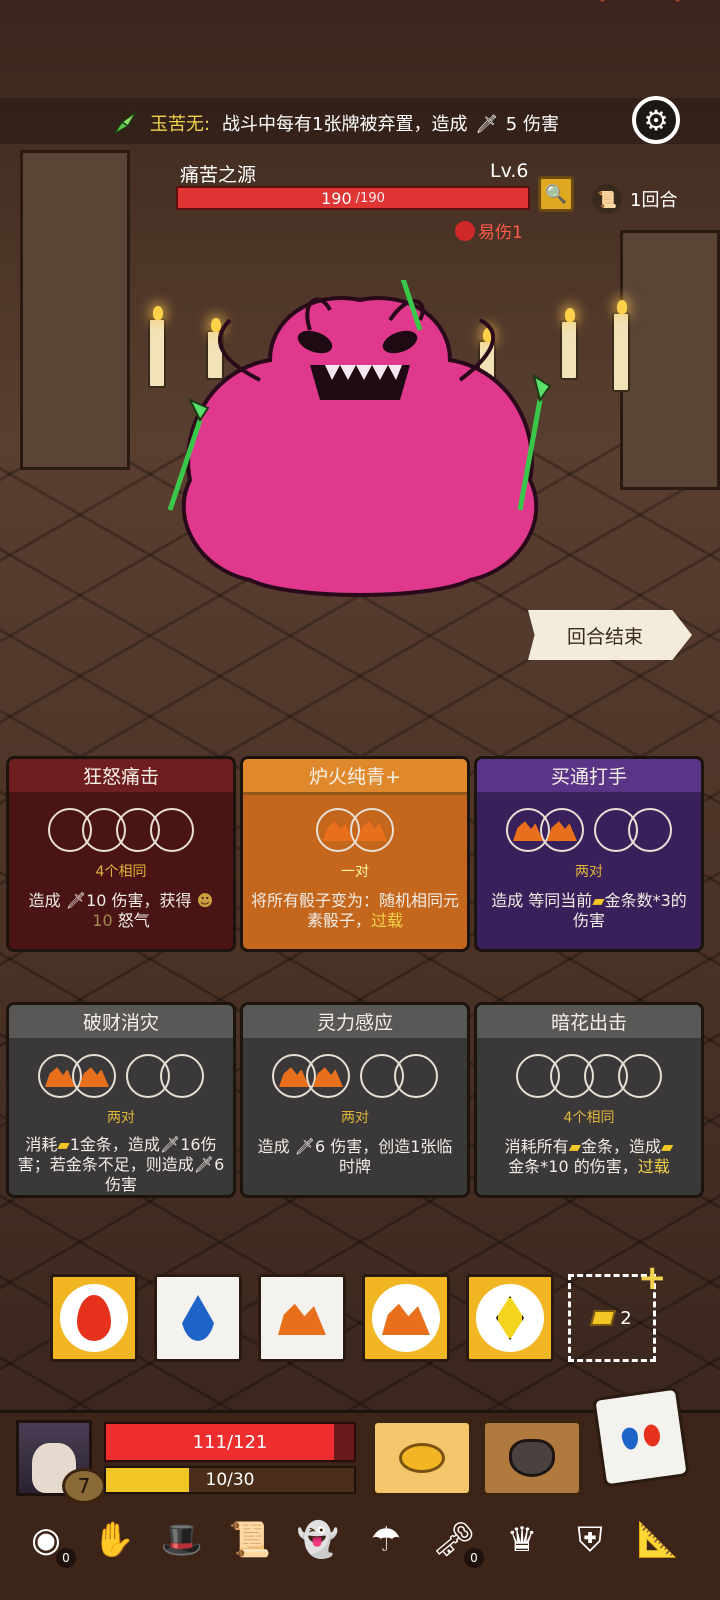 Image resolution: width=720 pixels, height=1600 pixels. What do you see at coordinates (621, 346) in the screenshot?
I see `candle` at bounding box center [621, 346].